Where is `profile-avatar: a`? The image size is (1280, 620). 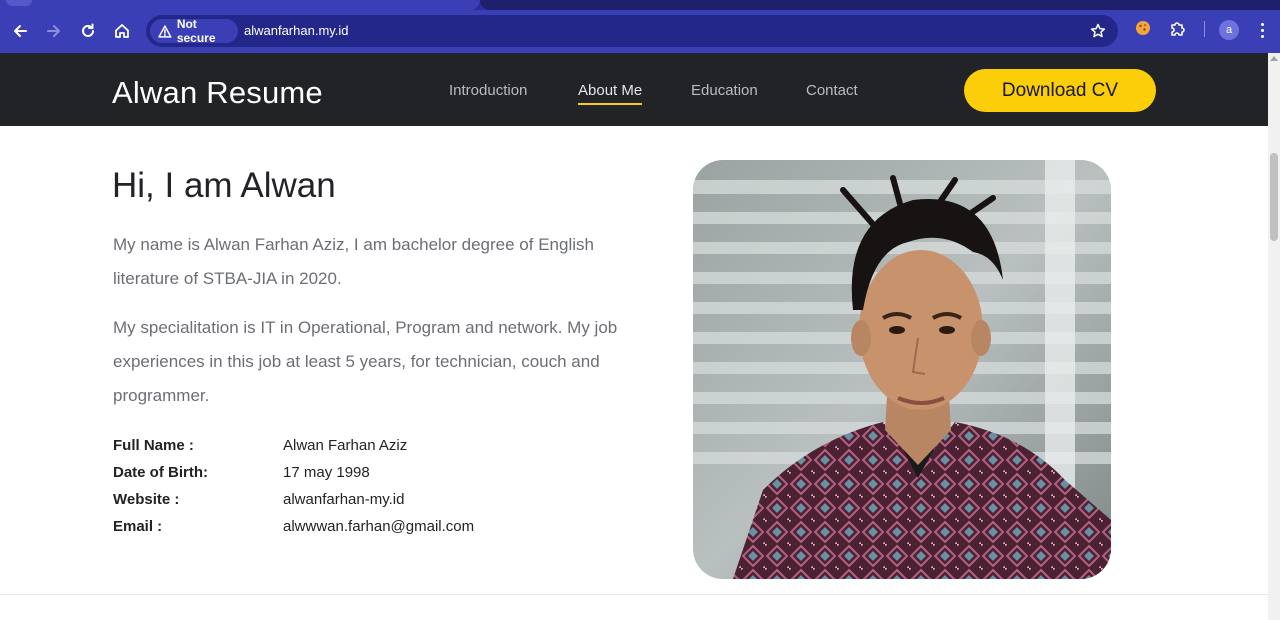
profile-avatar: a is located at coordinates (1229, 30).